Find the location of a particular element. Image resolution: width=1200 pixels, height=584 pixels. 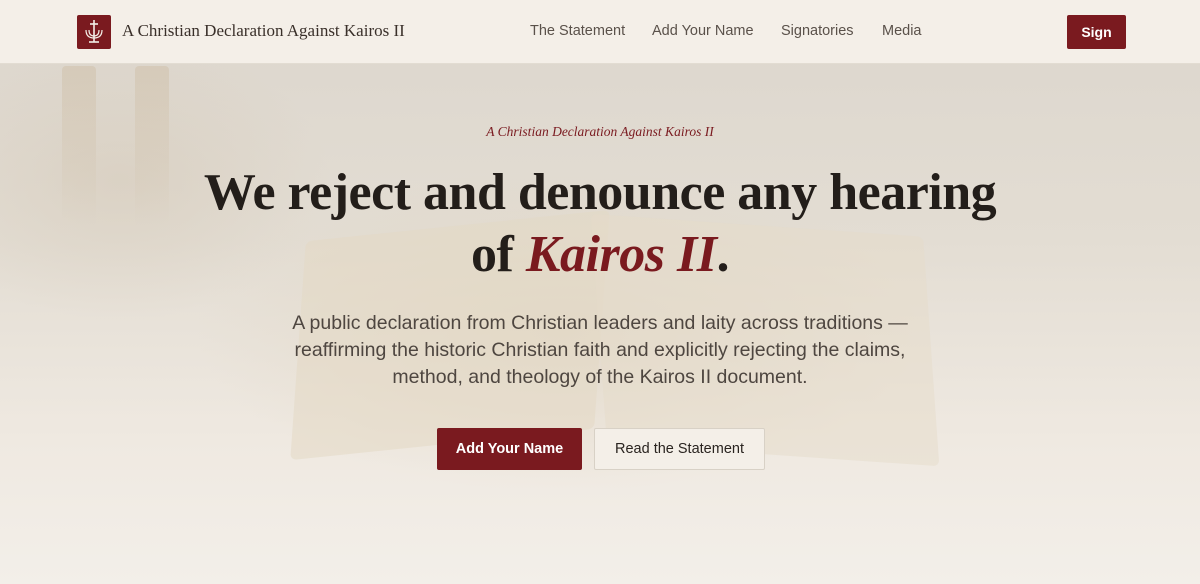

nav-item-statement: The Statement is located at coordinates (577, 31).